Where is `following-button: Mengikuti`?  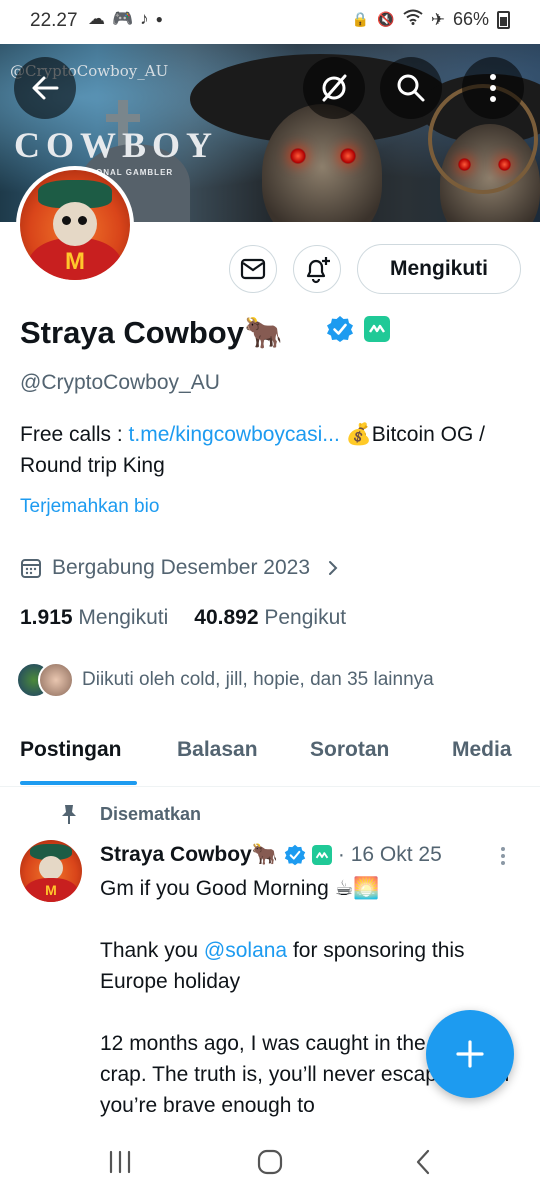
following-button: Mengikuti is located at coordinates (439, 269).